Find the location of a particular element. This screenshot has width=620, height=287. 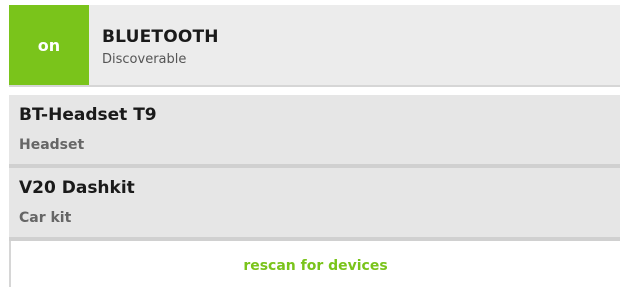

device-name: V20 Dashkit is located at coordinates (77, 188).